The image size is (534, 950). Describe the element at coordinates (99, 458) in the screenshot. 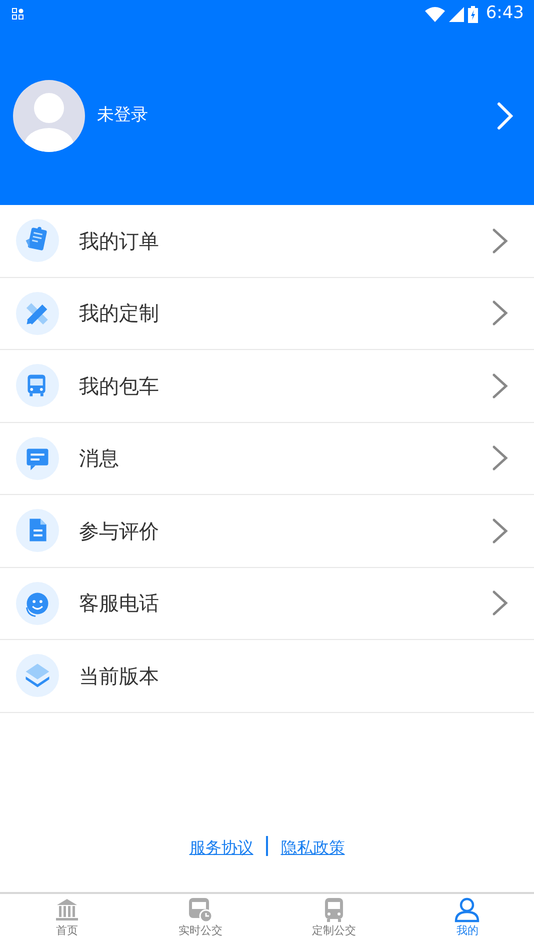

I see `menu-item-label: 消息` at that location.